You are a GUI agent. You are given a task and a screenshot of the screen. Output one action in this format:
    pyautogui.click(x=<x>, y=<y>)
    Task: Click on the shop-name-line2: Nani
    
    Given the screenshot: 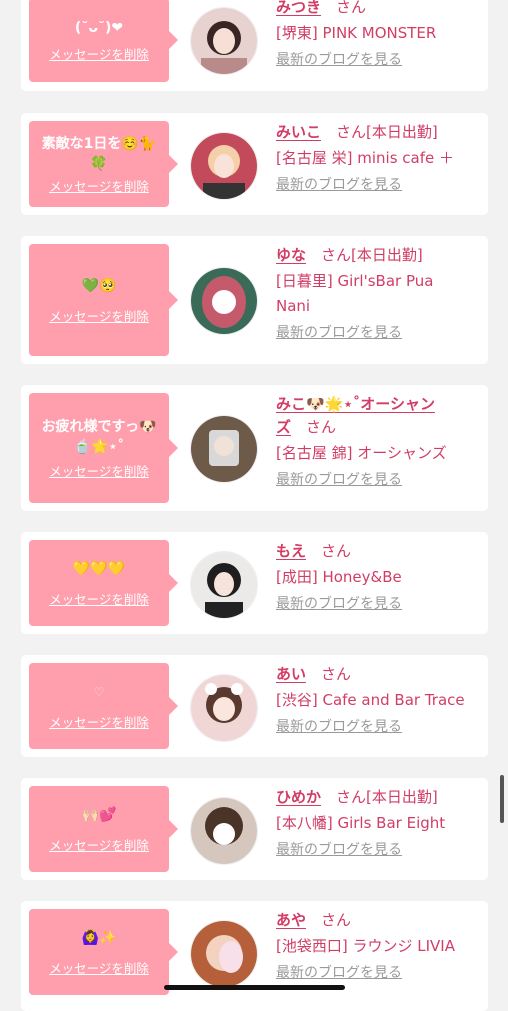 What is the action you would take?
    pyautogui.click(x=293, y=306)
    